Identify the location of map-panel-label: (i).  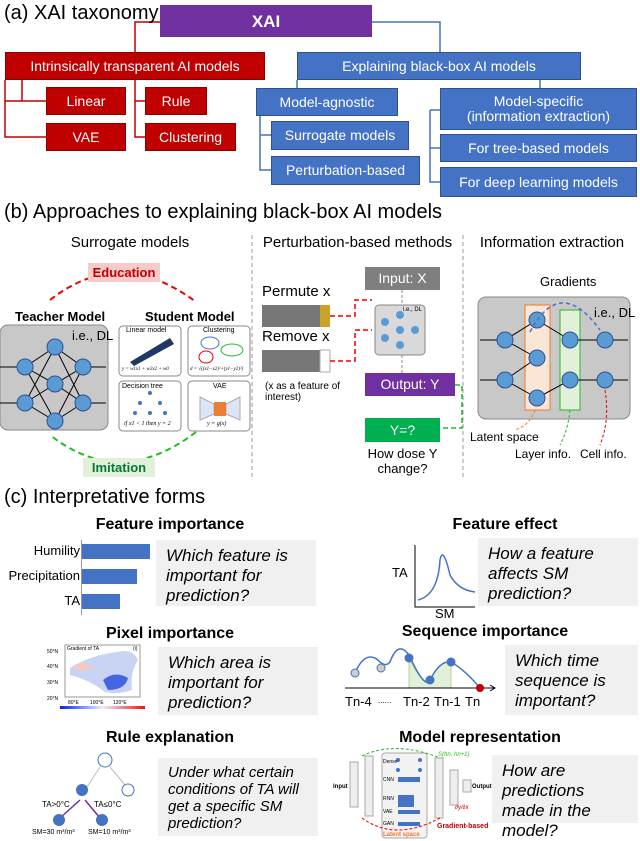
(135, 649).